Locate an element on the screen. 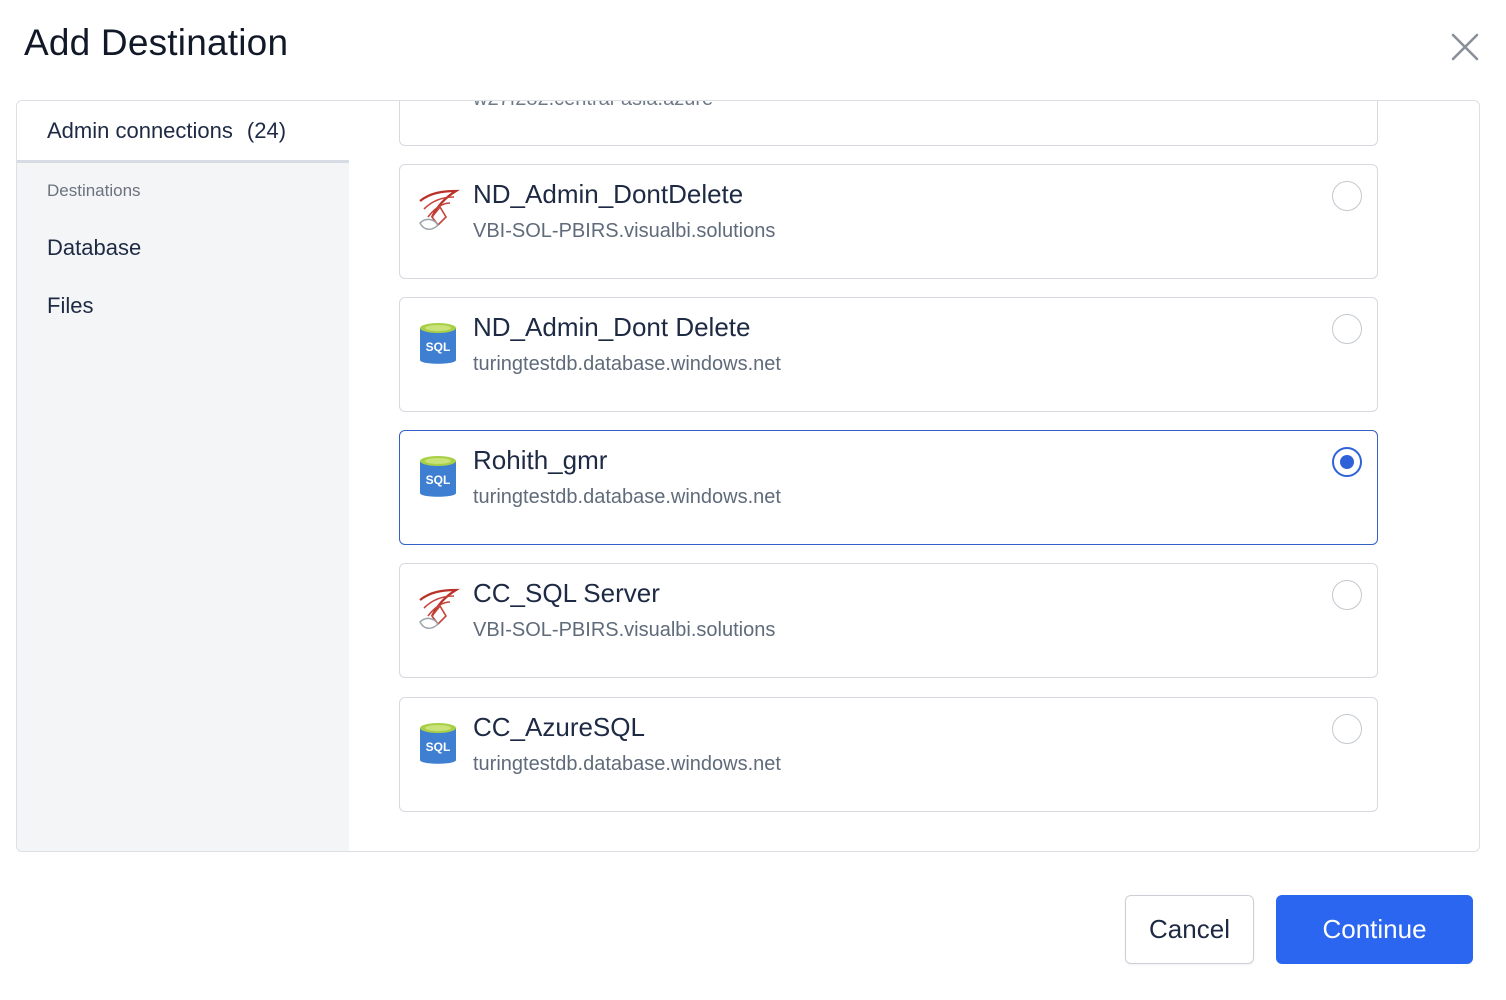  cancel-button: Cancel is located at coordinates (1189, 929).